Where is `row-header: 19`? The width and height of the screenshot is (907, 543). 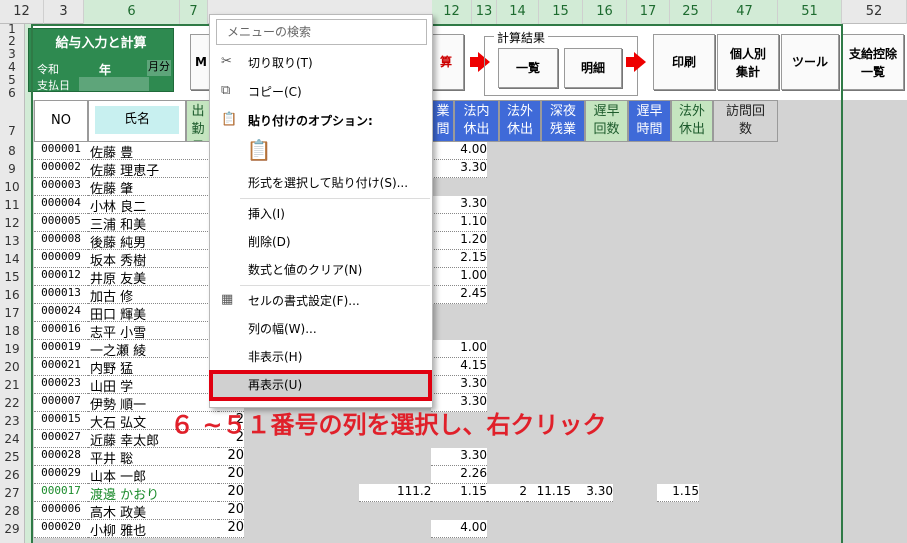 row-header: 19 is located at coordinates (12, 349).